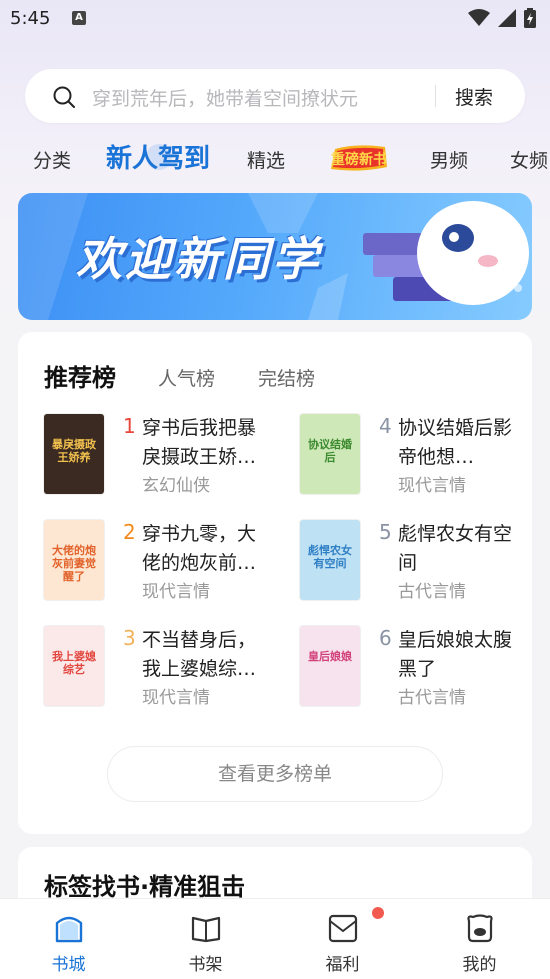  Describe the element at coordinates (479, 965) in the screenshot. I see `nav-label: 我的` at that location.